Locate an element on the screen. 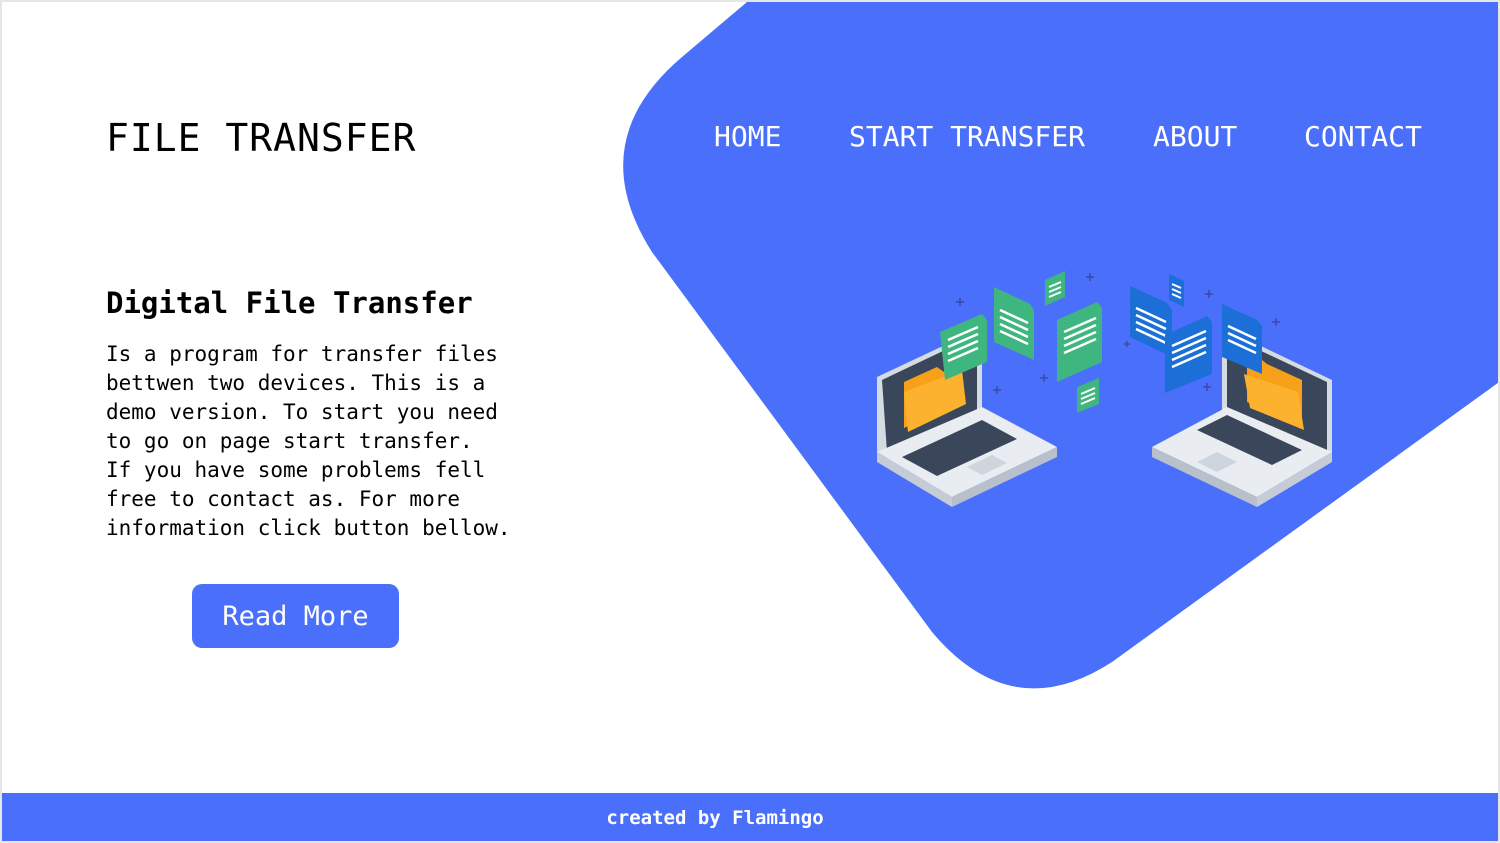 Image resolution: width=1500 pixels, height=843 pixels. nav-start-transfer-link: START TRANSFER is located at coordinates (967, 136).